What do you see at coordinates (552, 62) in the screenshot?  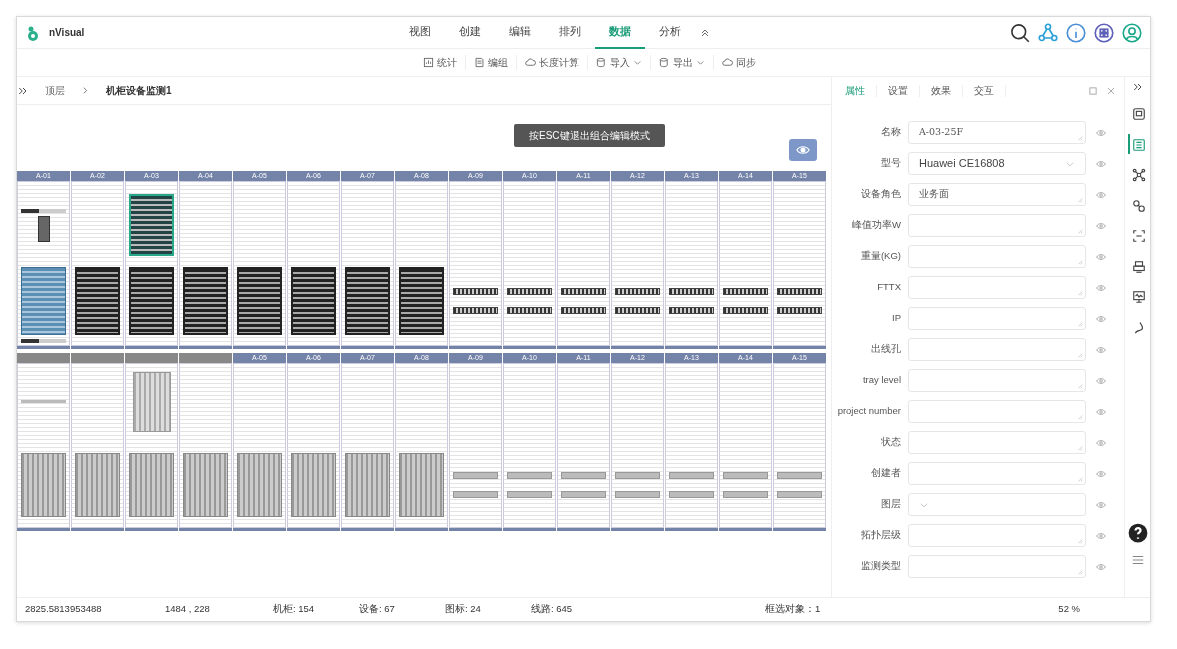 I see `toolbar-button: 长度计算` at bounding box center [552, 62].